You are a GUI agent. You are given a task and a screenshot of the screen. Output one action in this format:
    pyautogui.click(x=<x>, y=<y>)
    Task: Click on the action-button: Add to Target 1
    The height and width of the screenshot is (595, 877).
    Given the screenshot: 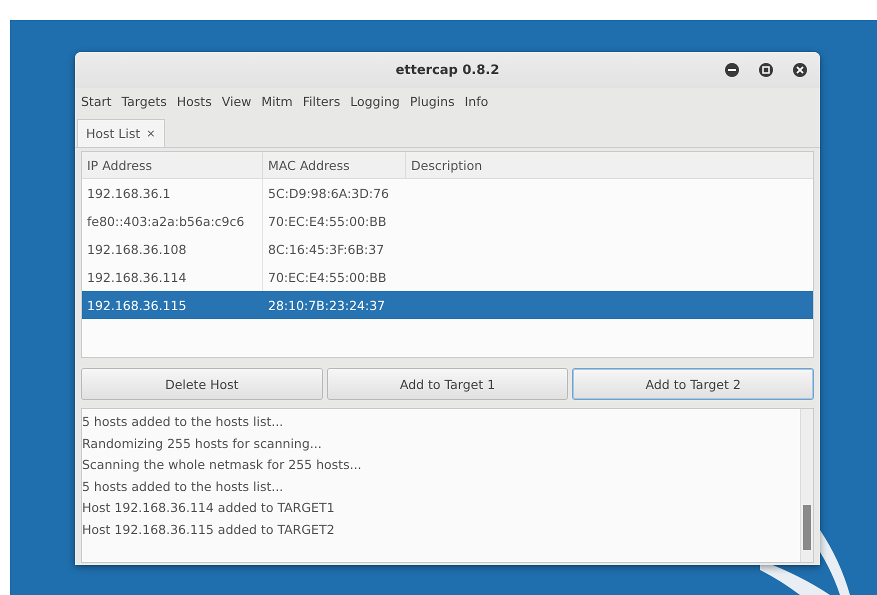 What is the action you would take?
    pyautogui.click(x=447, y=384)
    